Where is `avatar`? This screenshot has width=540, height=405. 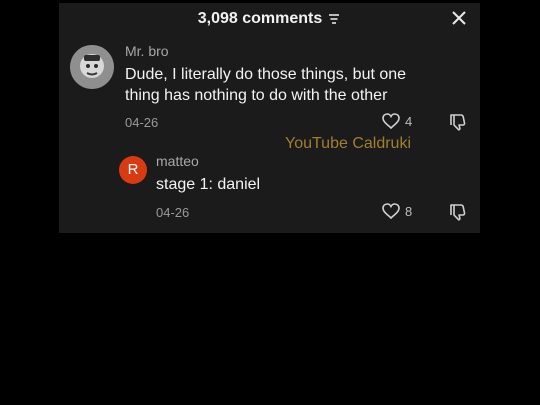
avatar is located at coordinates (92, 67).